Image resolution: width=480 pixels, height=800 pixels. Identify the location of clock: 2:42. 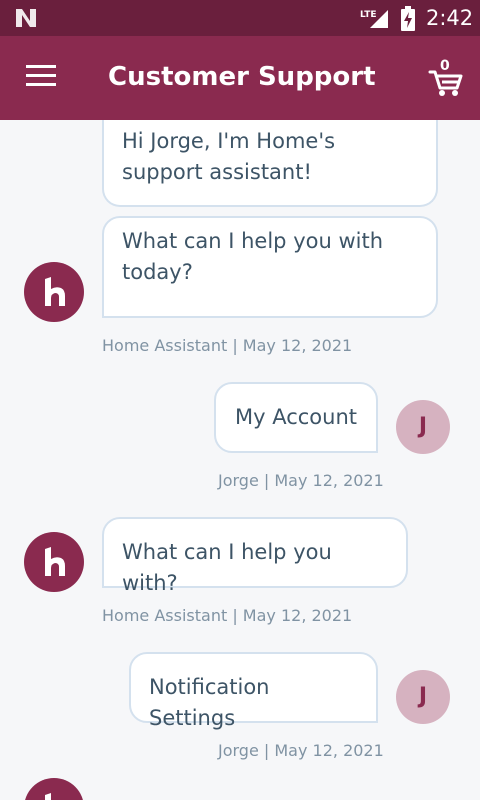
(450, 18).